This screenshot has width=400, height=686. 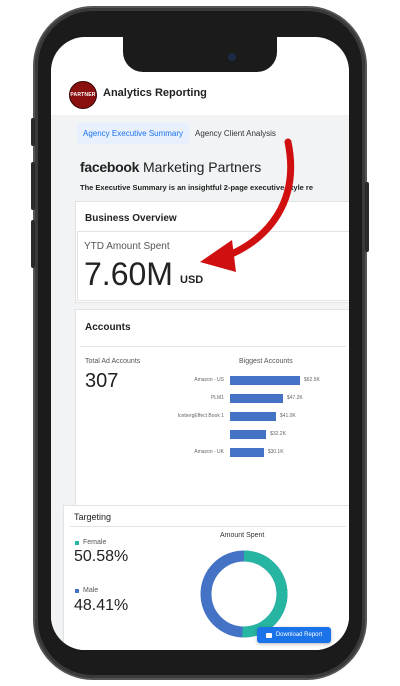 What do you see at coordinates (133, 133) in the screenshot?
I see `tab-agency-executive-summary: Agency Executive Summary` at bounding box center [133, 133].